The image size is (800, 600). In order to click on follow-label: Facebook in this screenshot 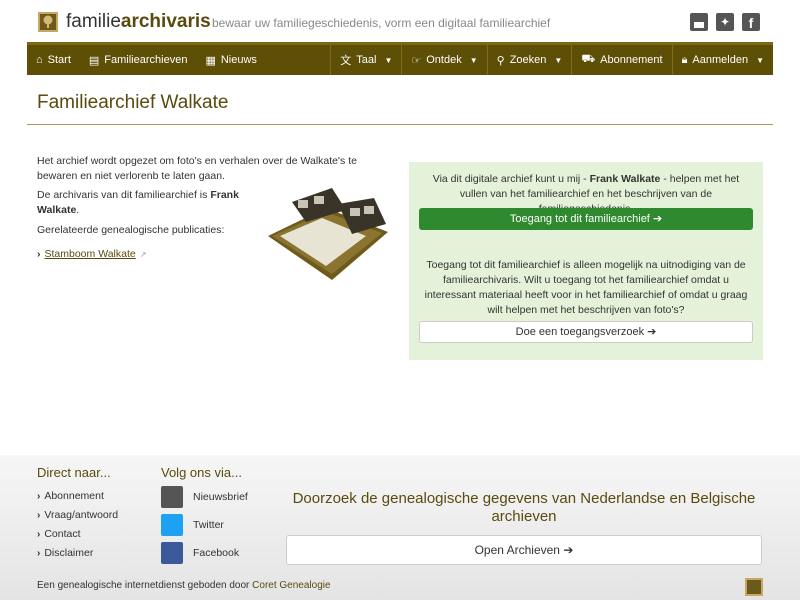, I will do `click(216, 553)`.